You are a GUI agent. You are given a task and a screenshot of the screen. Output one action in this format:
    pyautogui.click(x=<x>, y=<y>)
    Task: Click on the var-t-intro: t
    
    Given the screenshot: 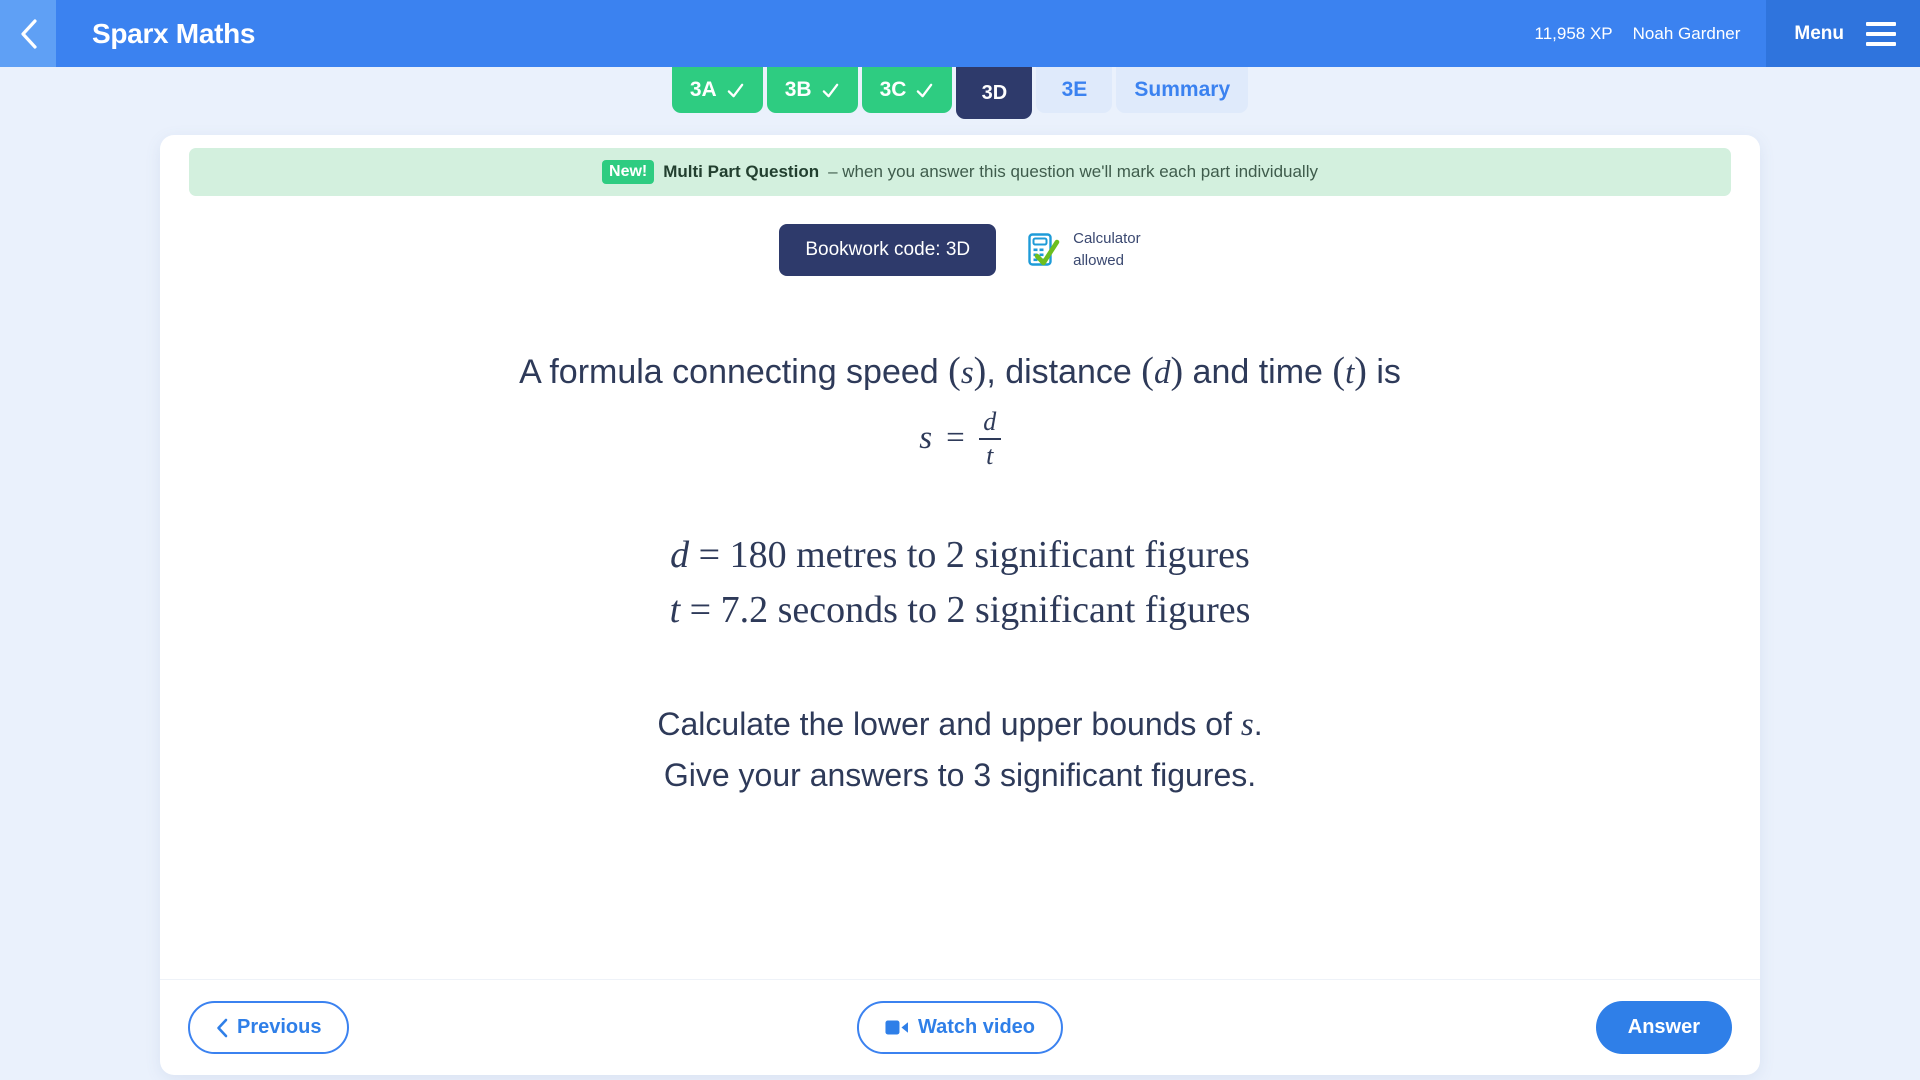 What is the action you would take?
    pyautogui.click(x=1350, y=373)
    